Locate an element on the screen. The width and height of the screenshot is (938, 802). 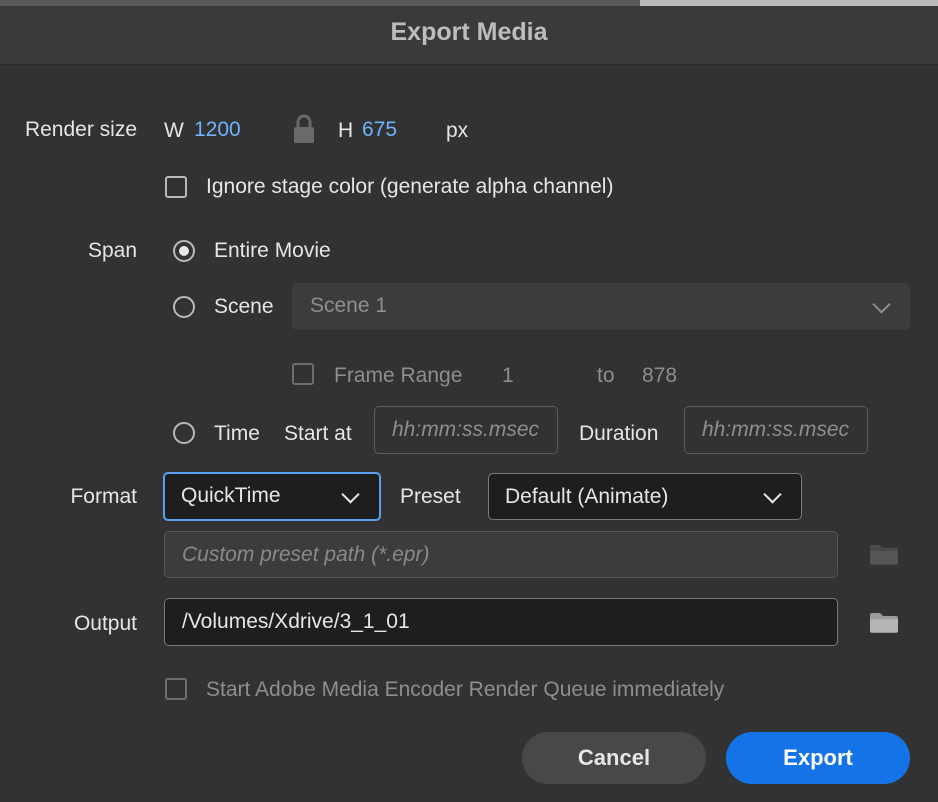
encoder-queue-checkbox is located at coordinates (176, 689).